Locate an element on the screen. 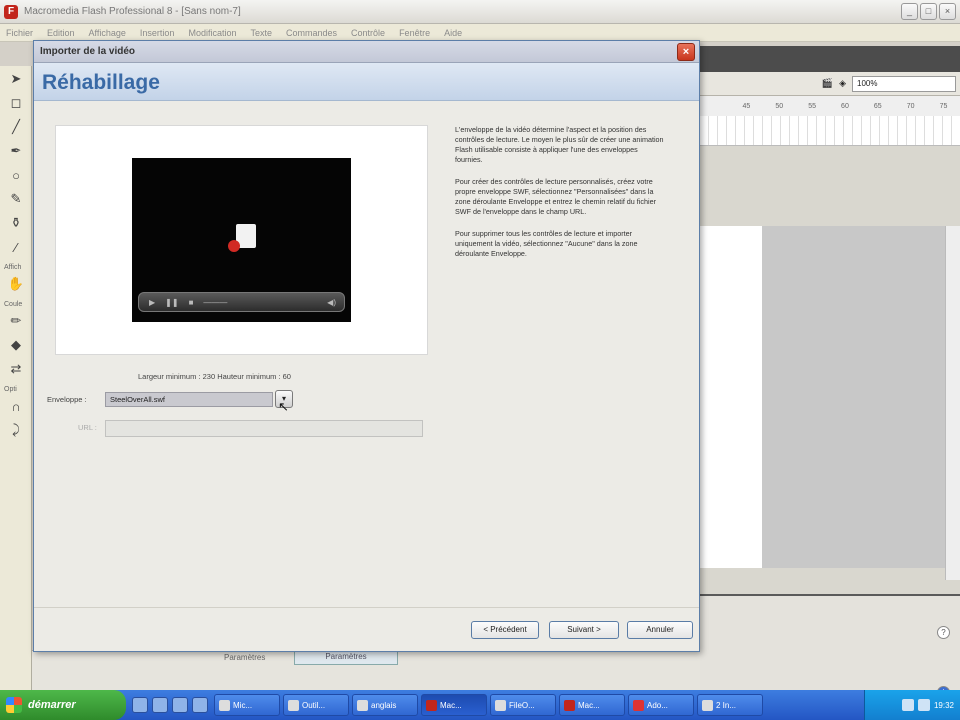 The width and height of the screenshot is (960, 720). url-input is located at coordinates (264, 428).